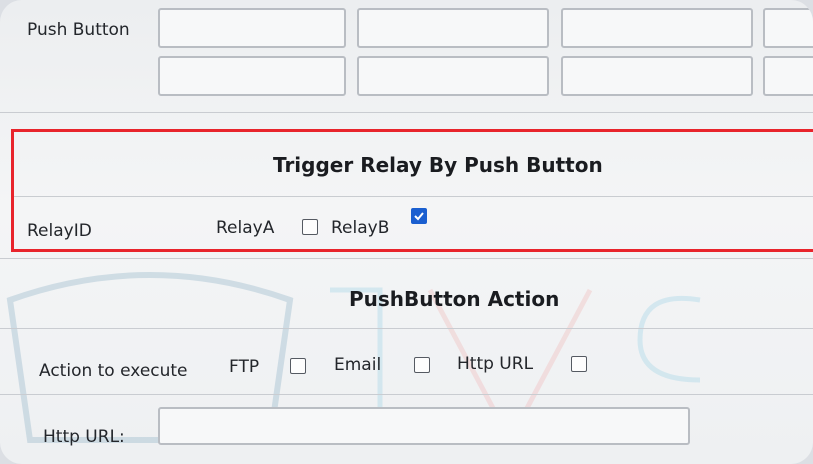  I want to click on relay-b-checkbox, so click(419, 216).